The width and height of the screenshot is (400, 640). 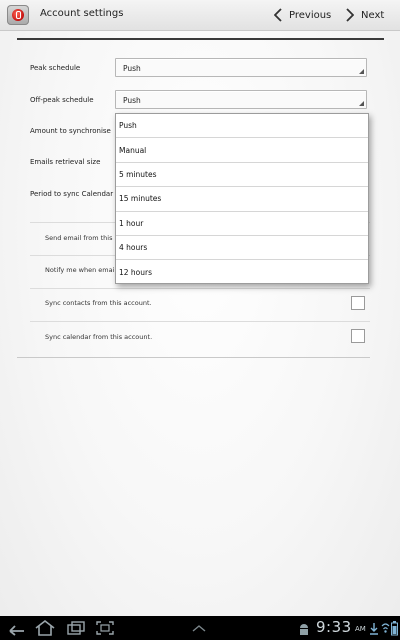 I want to click on peak-schedule-spinner: Push, so click(x=241, y=67).